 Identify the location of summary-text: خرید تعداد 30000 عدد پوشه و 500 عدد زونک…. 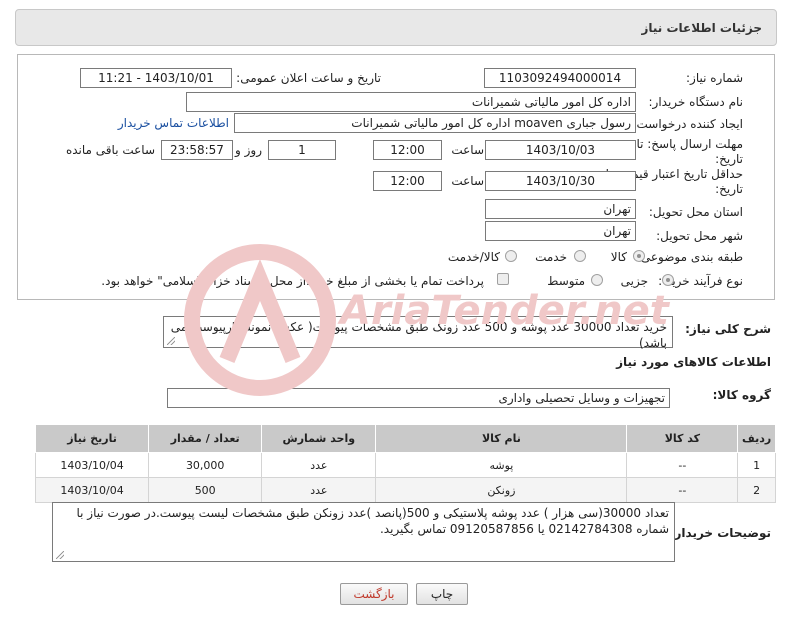
(418, 335).